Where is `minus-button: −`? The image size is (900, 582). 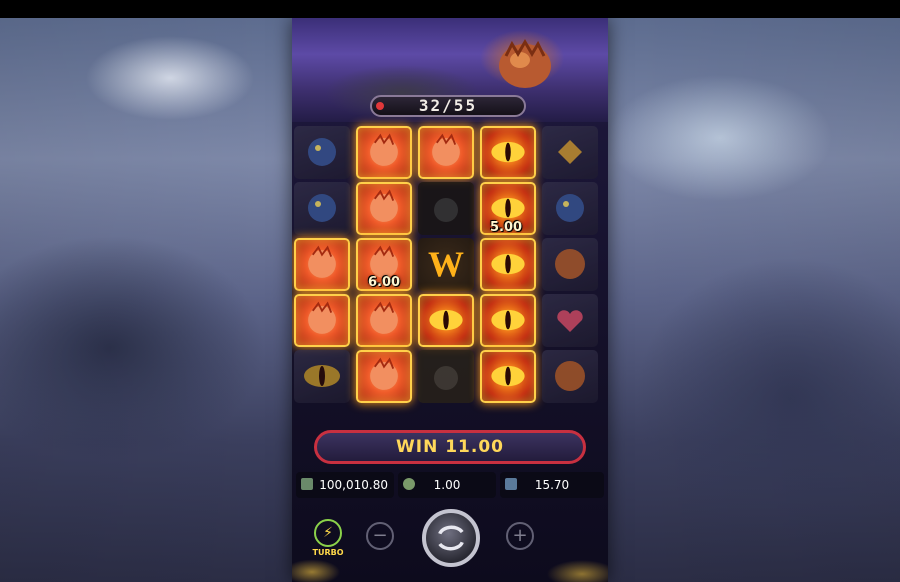 minus-button: − is located at coordinates (380, 536).